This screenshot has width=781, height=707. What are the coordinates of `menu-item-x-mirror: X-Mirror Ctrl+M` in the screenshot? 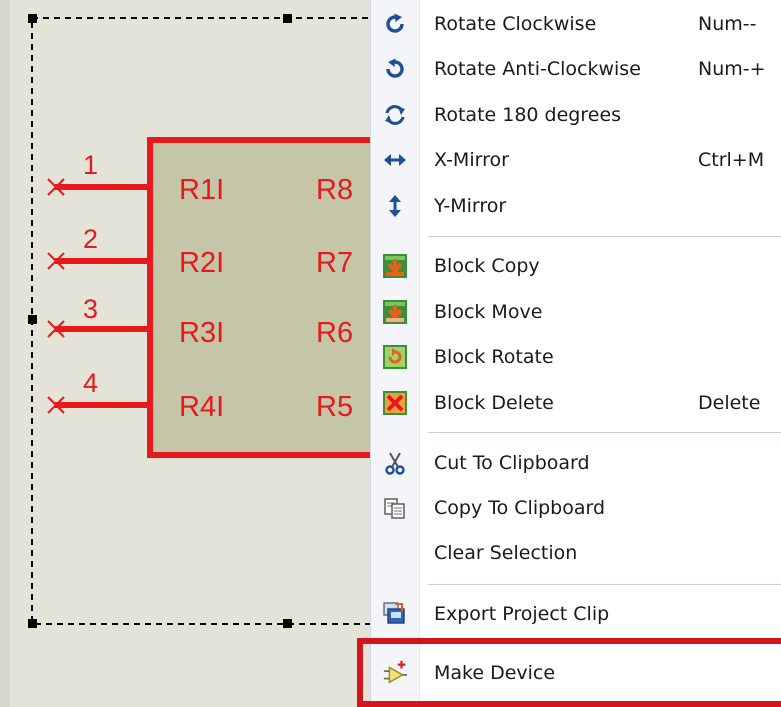 It's located at (576, 160).